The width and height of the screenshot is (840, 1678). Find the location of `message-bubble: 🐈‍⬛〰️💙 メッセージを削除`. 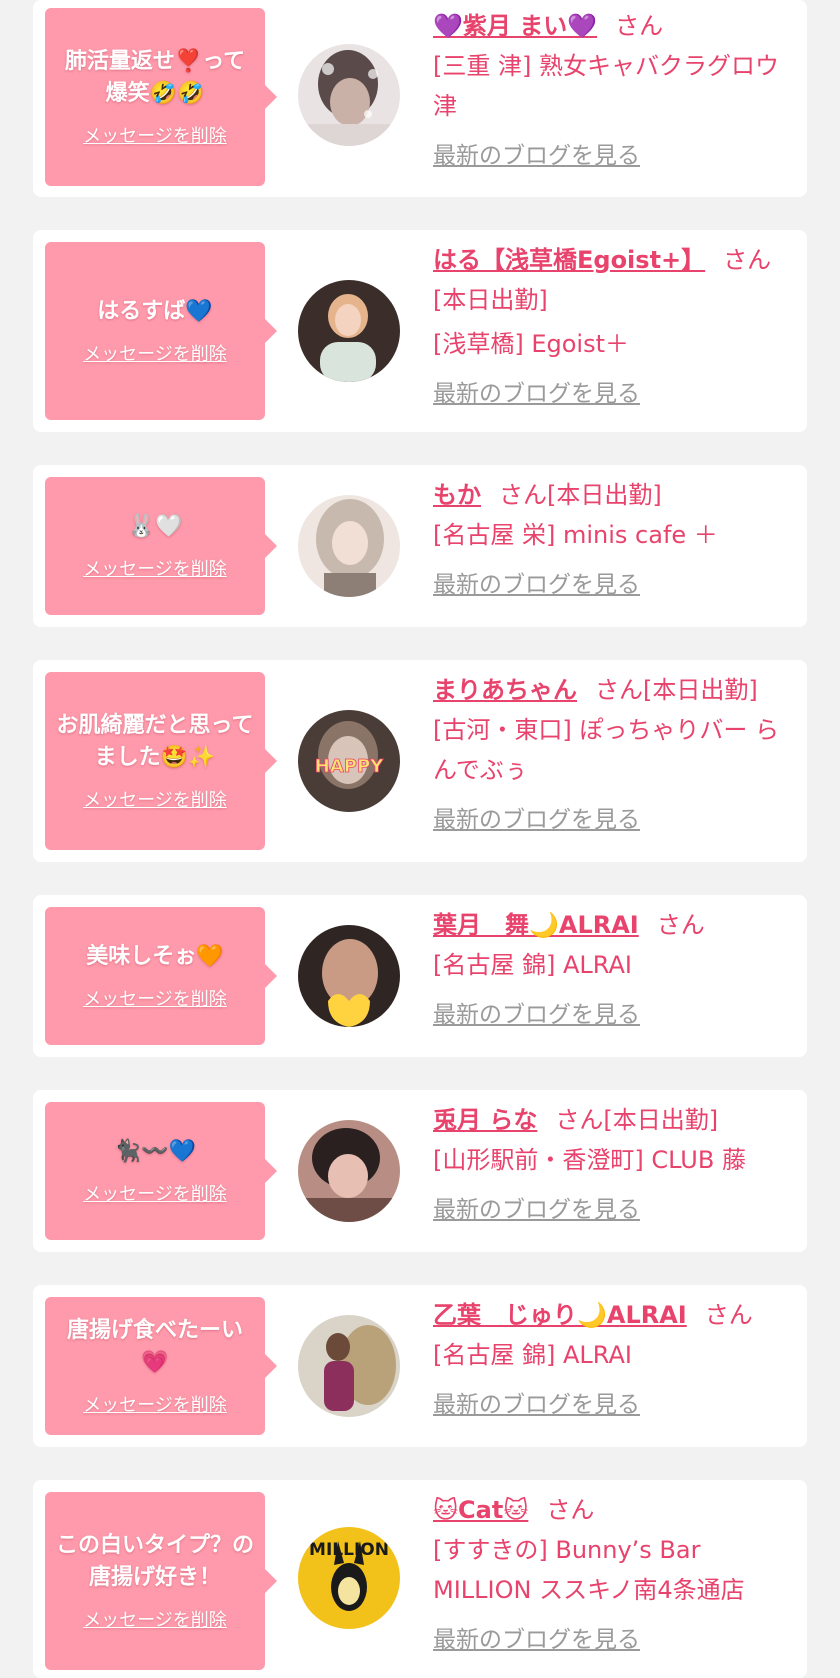

message-bubble: 🐈‍⬛〰️💙 メッセージを削除 is located at coordinates (161, 1171).